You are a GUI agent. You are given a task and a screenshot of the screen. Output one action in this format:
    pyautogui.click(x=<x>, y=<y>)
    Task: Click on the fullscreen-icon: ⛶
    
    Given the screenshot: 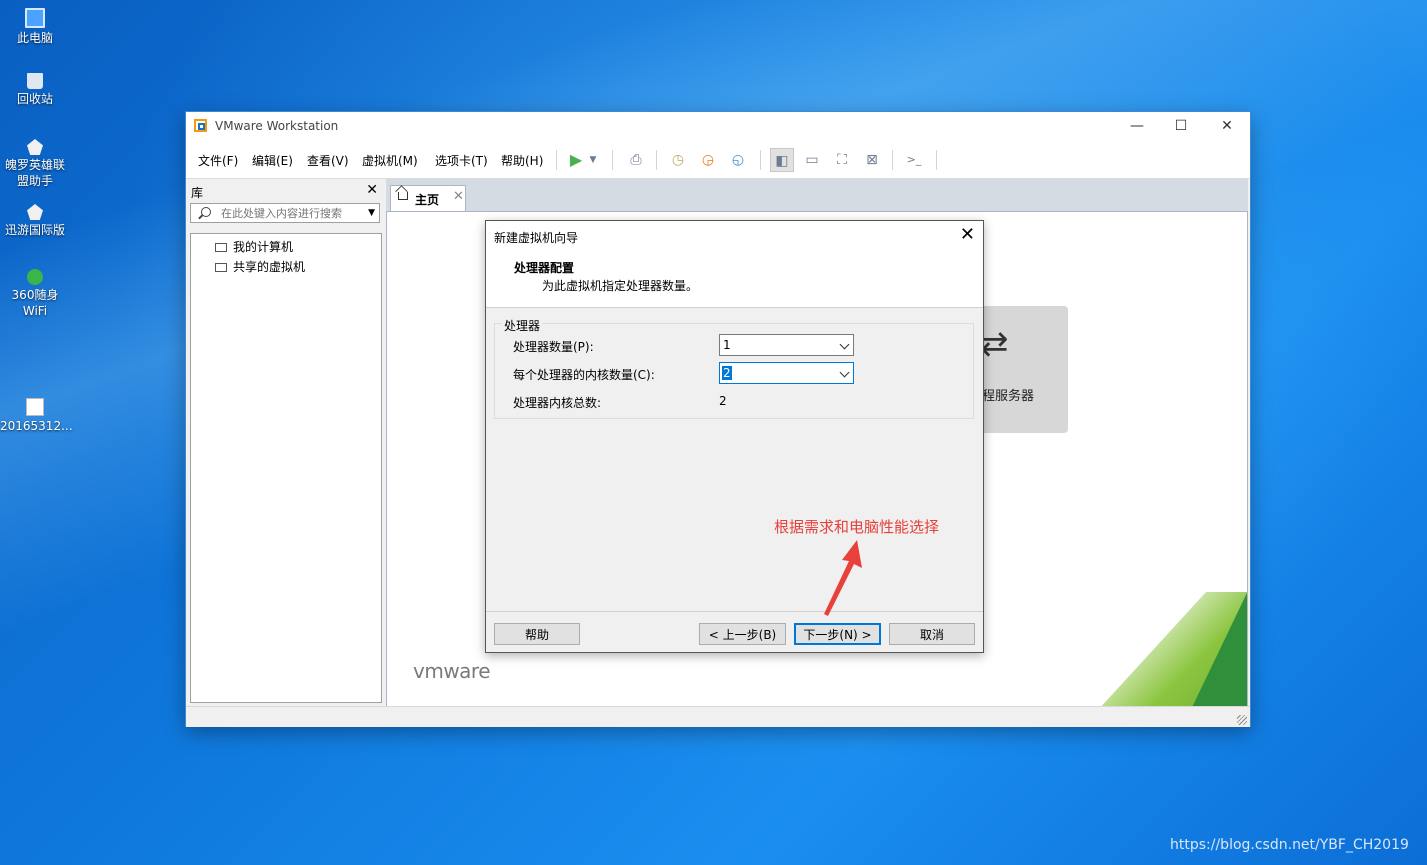 What is the action you would take?
    pyautogui.click(x=842, y=160)
    